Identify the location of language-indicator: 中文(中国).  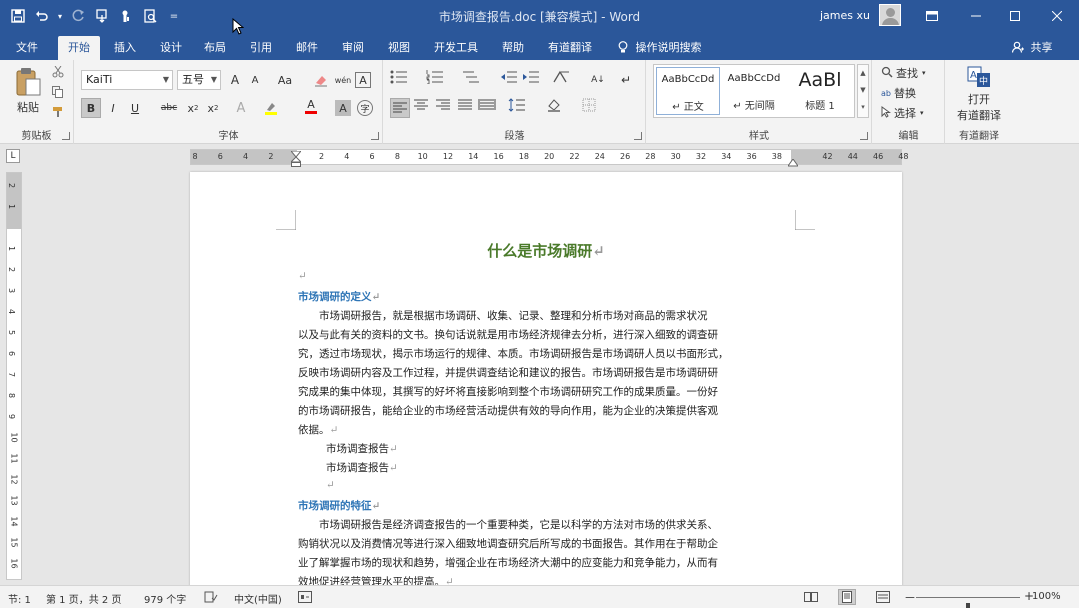
(258, 598).